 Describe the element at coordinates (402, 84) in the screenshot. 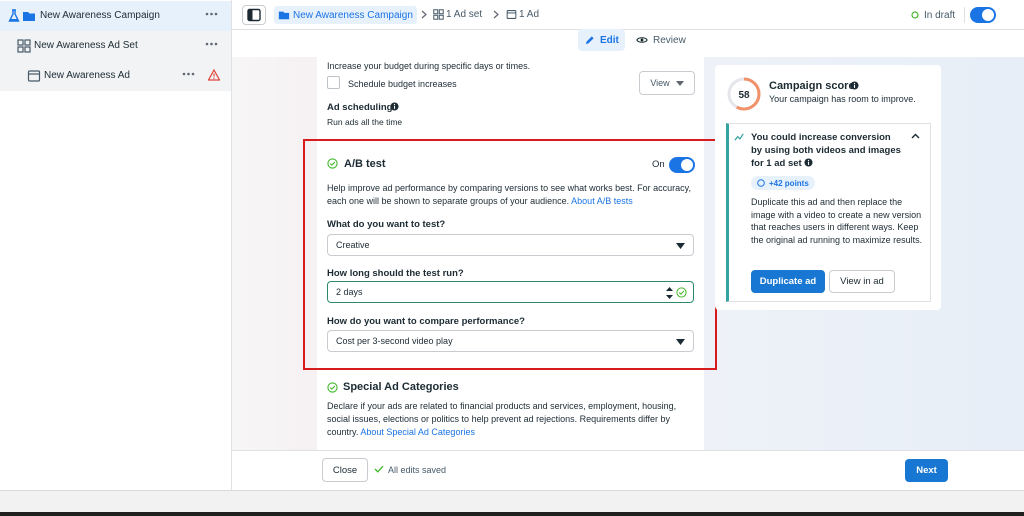

I see `schedule-budget-label: Schedule budget increases` at that location.